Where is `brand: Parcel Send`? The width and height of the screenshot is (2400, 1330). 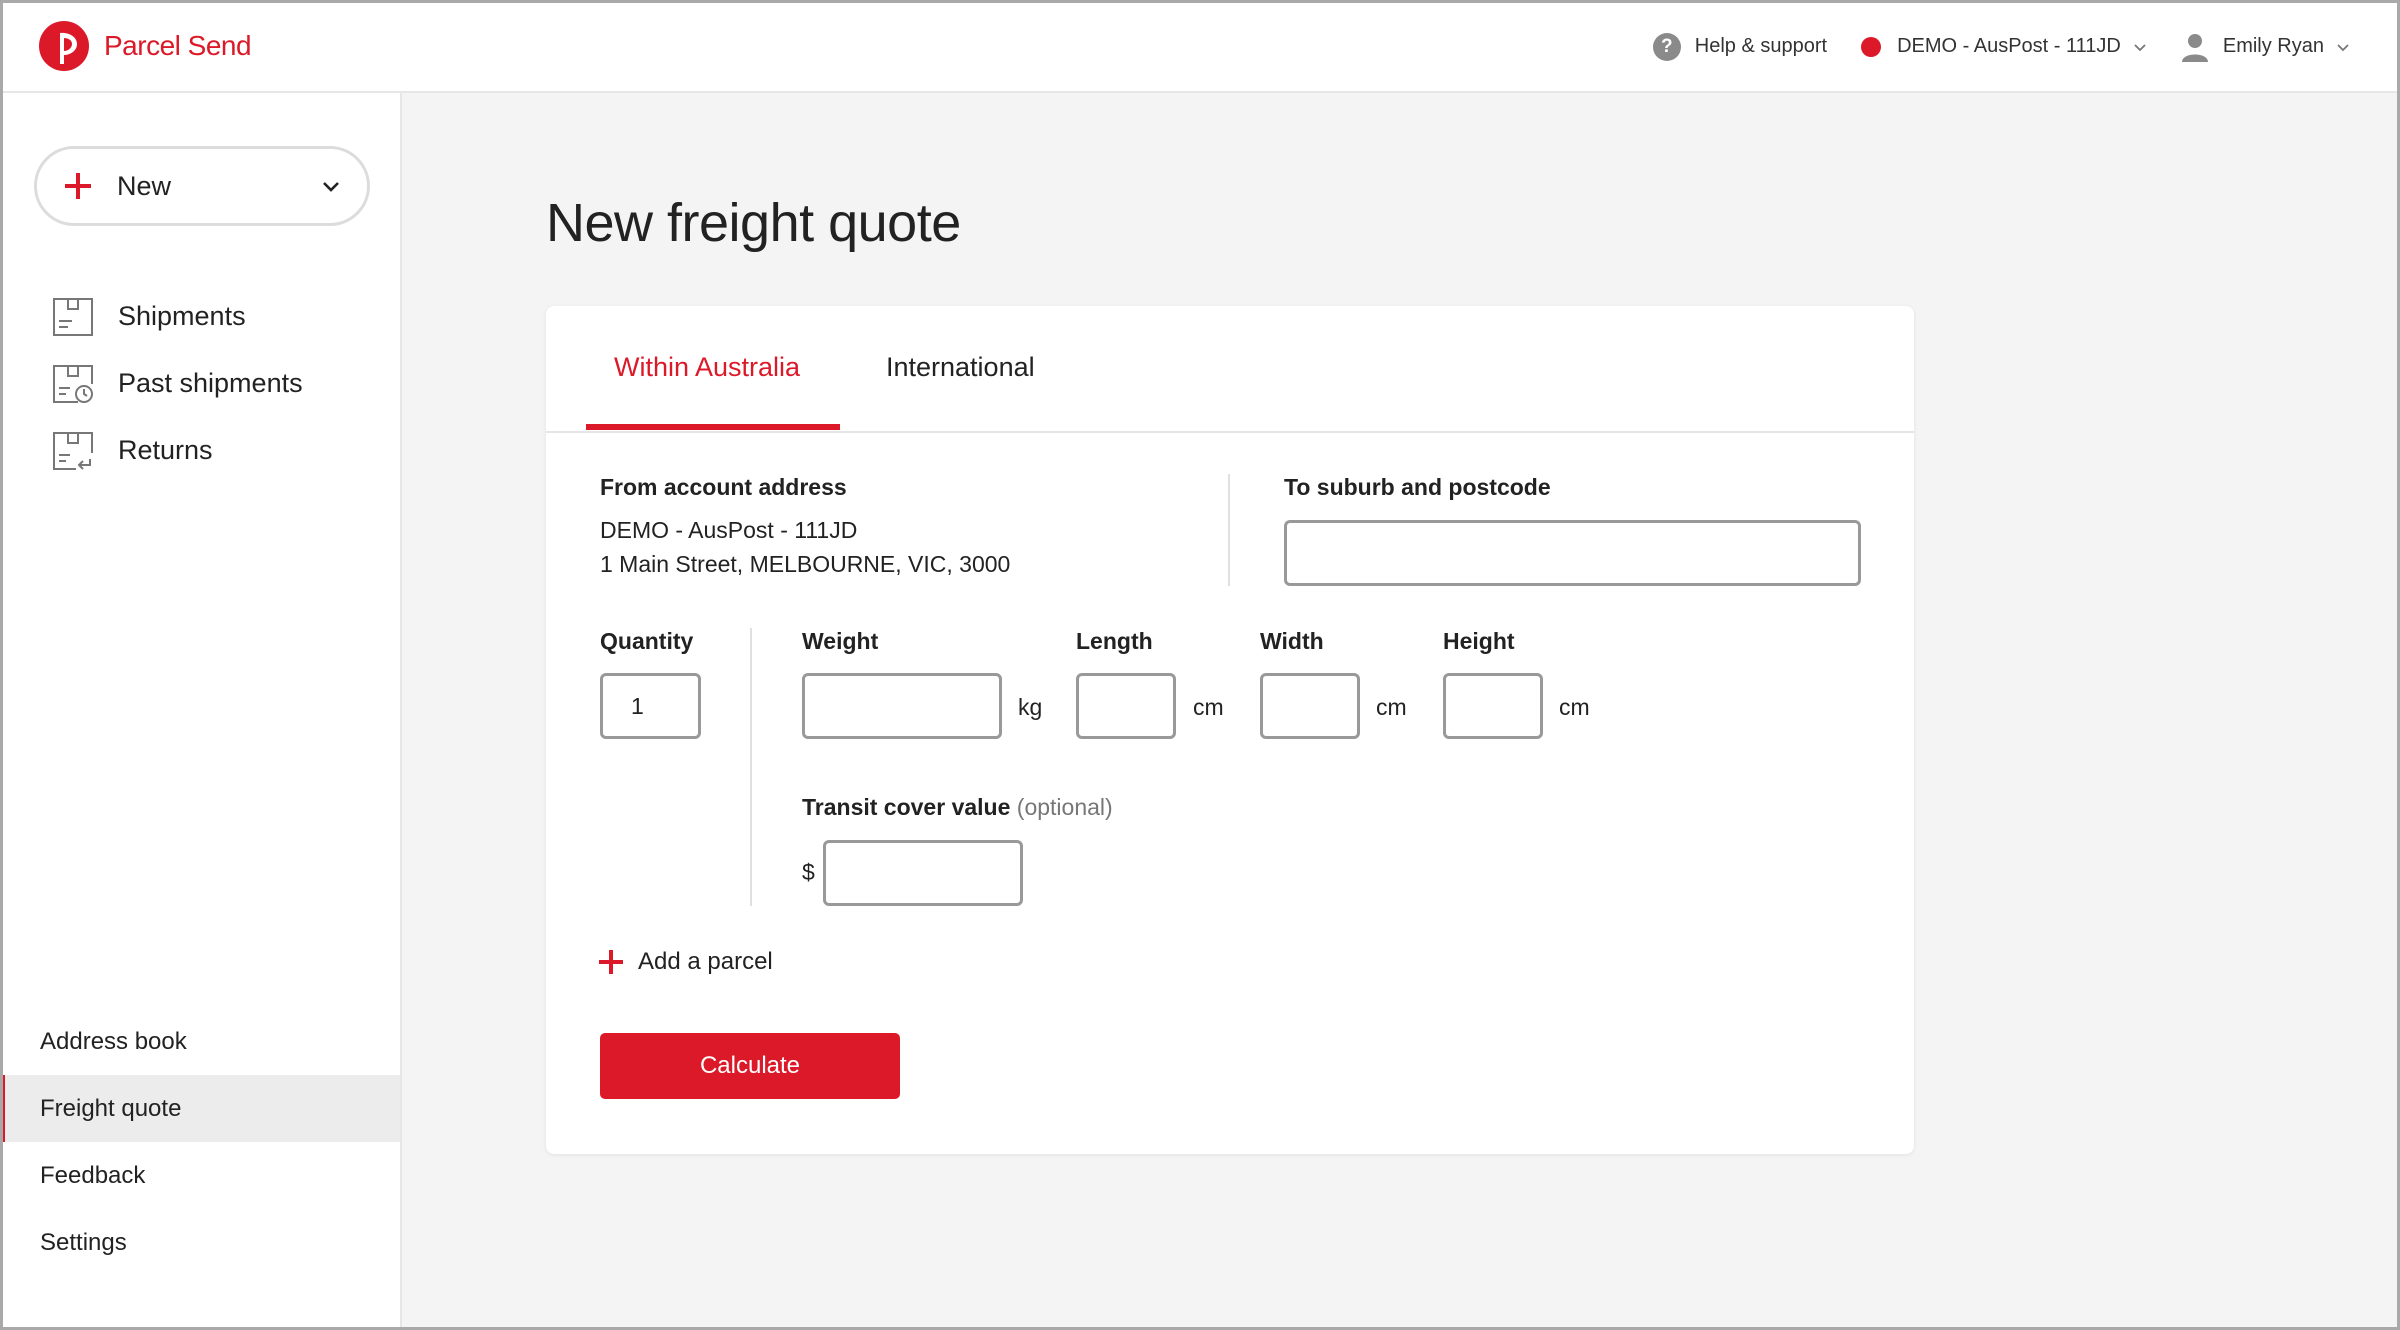 brand: Parcel Send is located at coordinates (145, 46).